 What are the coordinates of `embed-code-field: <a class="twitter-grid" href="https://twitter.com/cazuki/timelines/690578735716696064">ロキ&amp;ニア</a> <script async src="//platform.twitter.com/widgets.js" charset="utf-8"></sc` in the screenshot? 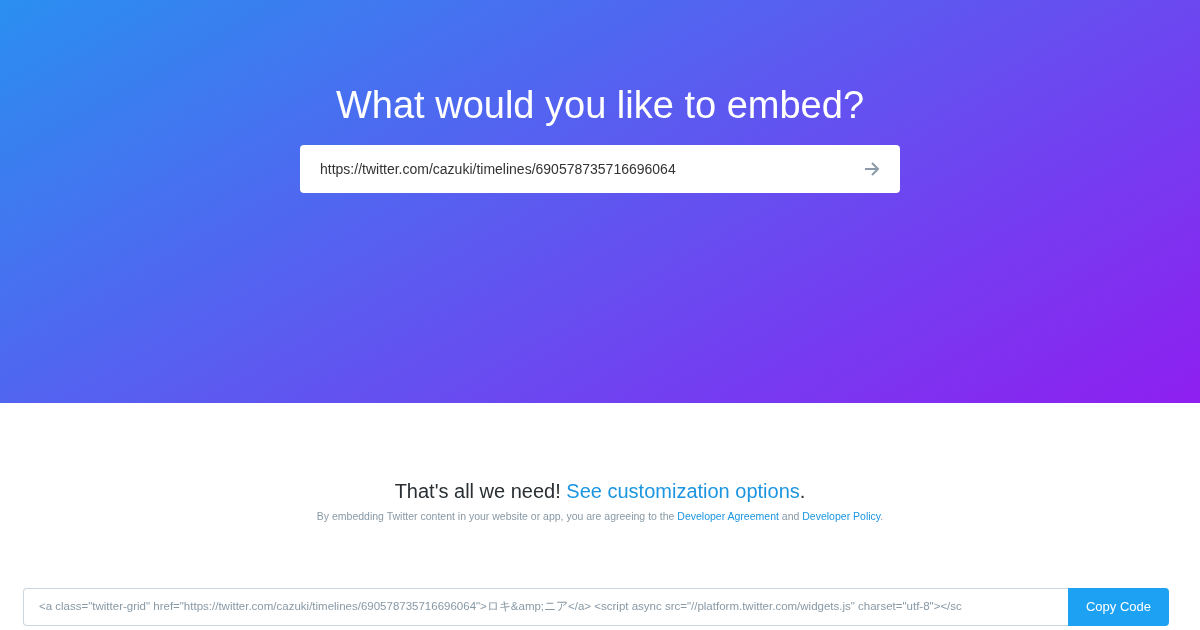 It's located at (545, 606).